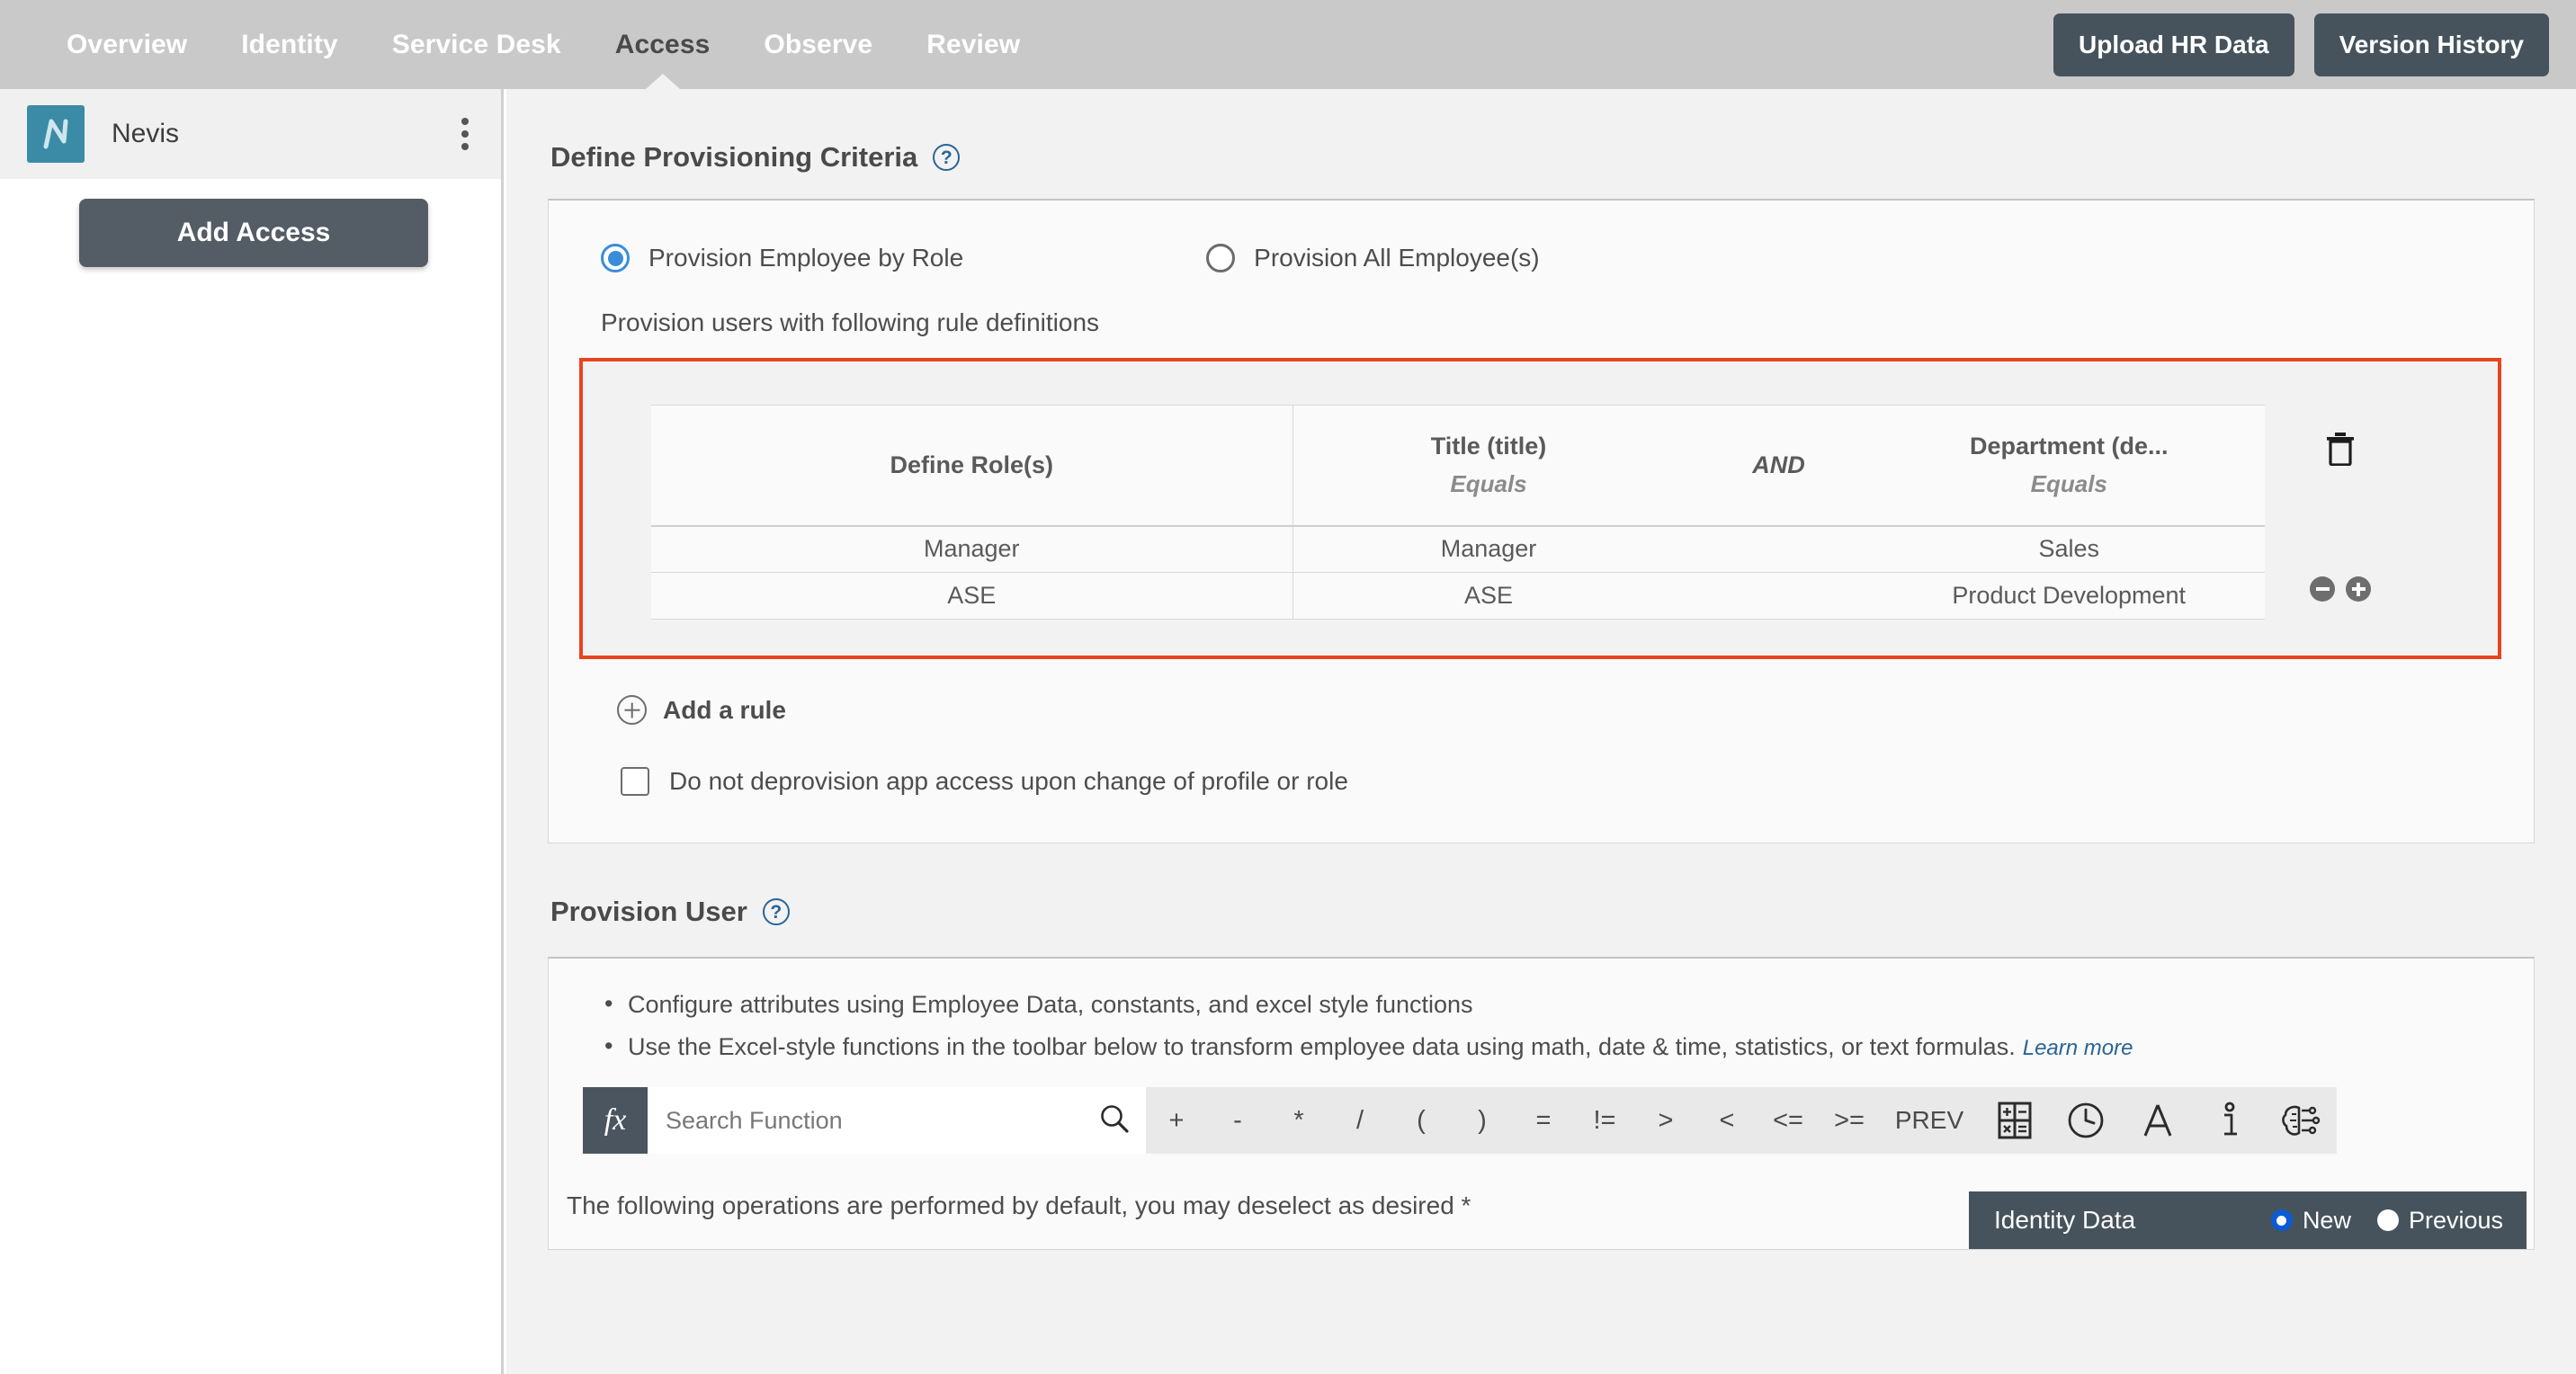 The image size is (2576, 1374). What do you see at coordinates (972, 596) in the screenshot?
I see `cell-role: ASE` at bounding box center [972, 596].